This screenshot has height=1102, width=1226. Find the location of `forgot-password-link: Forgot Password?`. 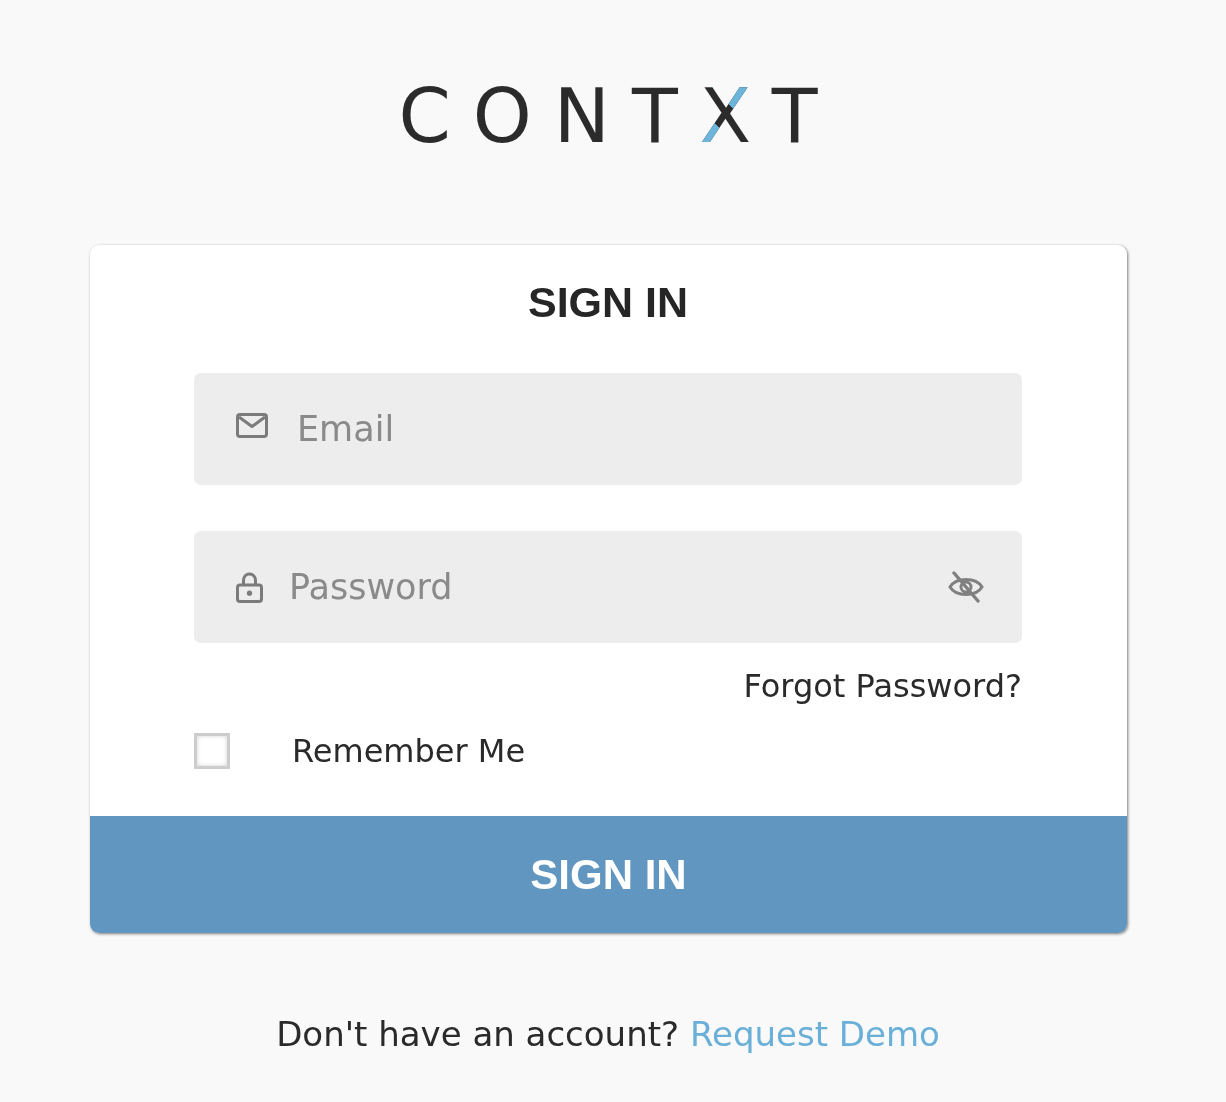

forgot-password-link: Forgot Password? is located at coordinates (882, 686).